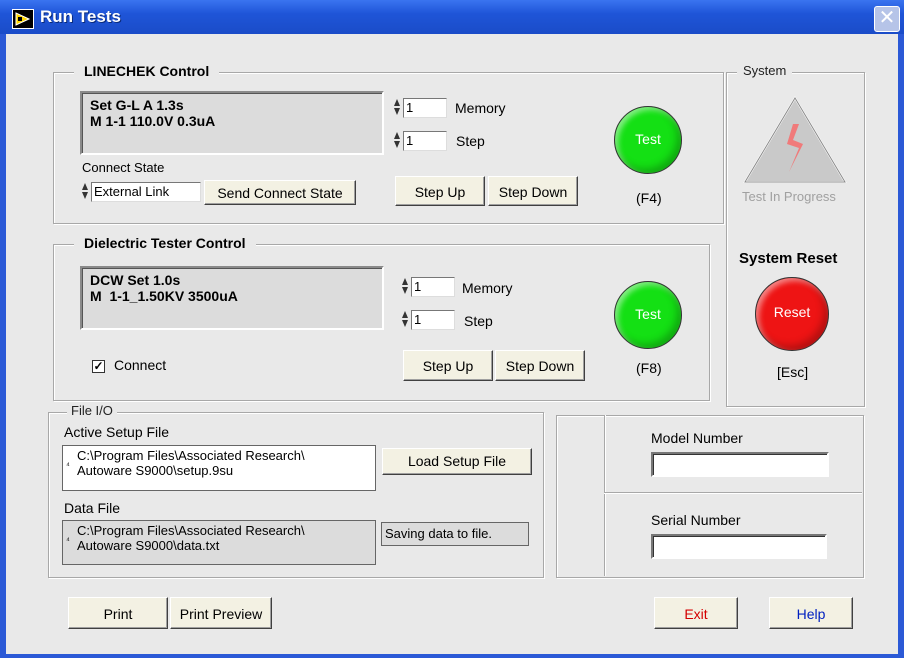 This screenshot has height=658, width=904. I want to click on help-button: Help, so click(811, 613).